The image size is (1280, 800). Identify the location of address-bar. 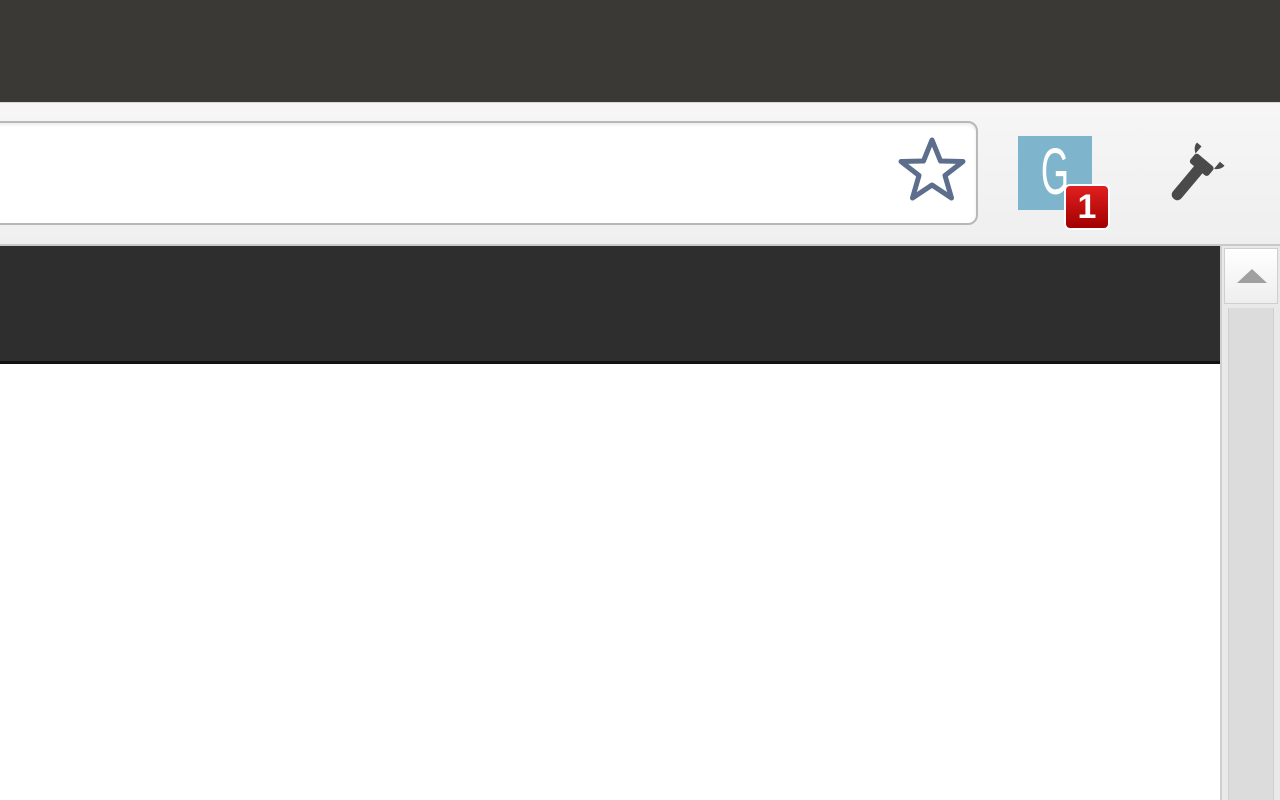
(489, 173).